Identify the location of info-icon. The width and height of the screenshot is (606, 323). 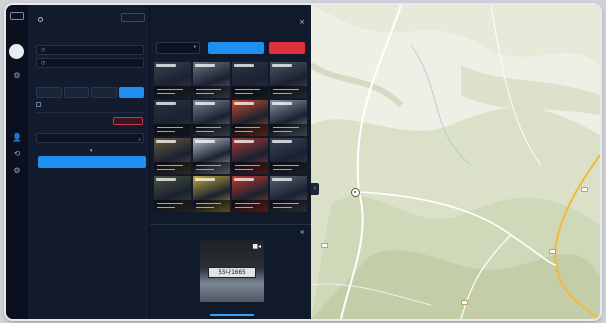
(40, 19).